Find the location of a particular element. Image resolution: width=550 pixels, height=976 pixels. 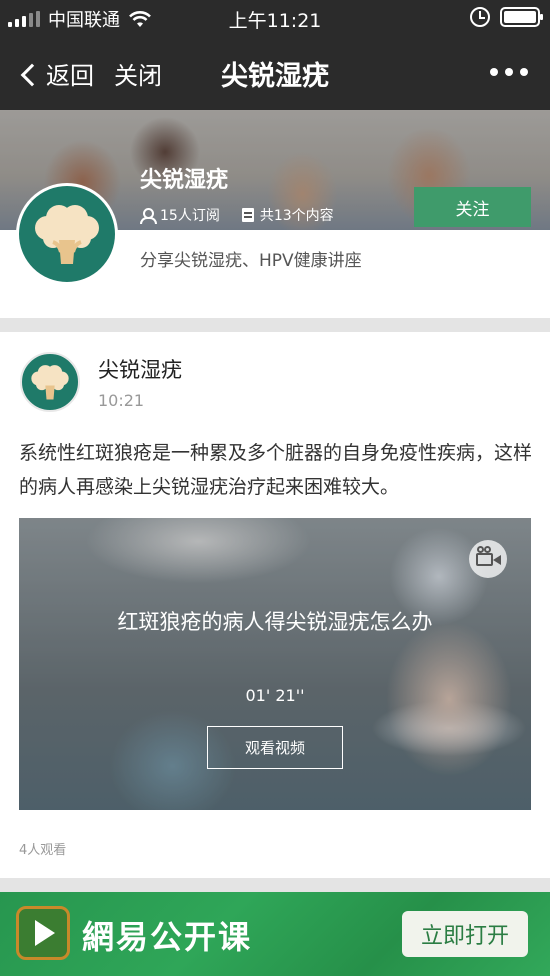

channel-stats: 15人订阅 共13个内容 is located at coordinates (237, 215).